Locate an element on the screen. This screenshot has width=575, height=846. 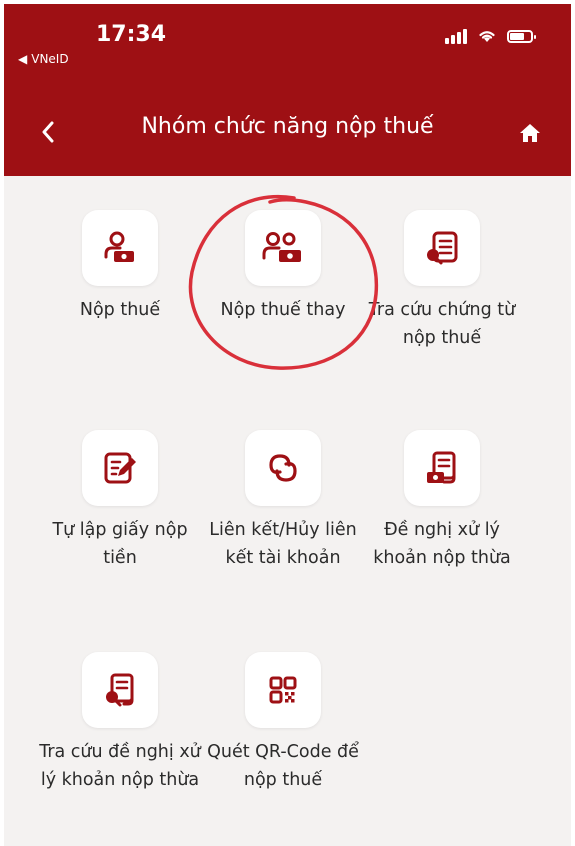
menu-item-tra-cuu-chung-tu: Tra cứu chứng từ nộp thuế is located at coordinates (442, 281).